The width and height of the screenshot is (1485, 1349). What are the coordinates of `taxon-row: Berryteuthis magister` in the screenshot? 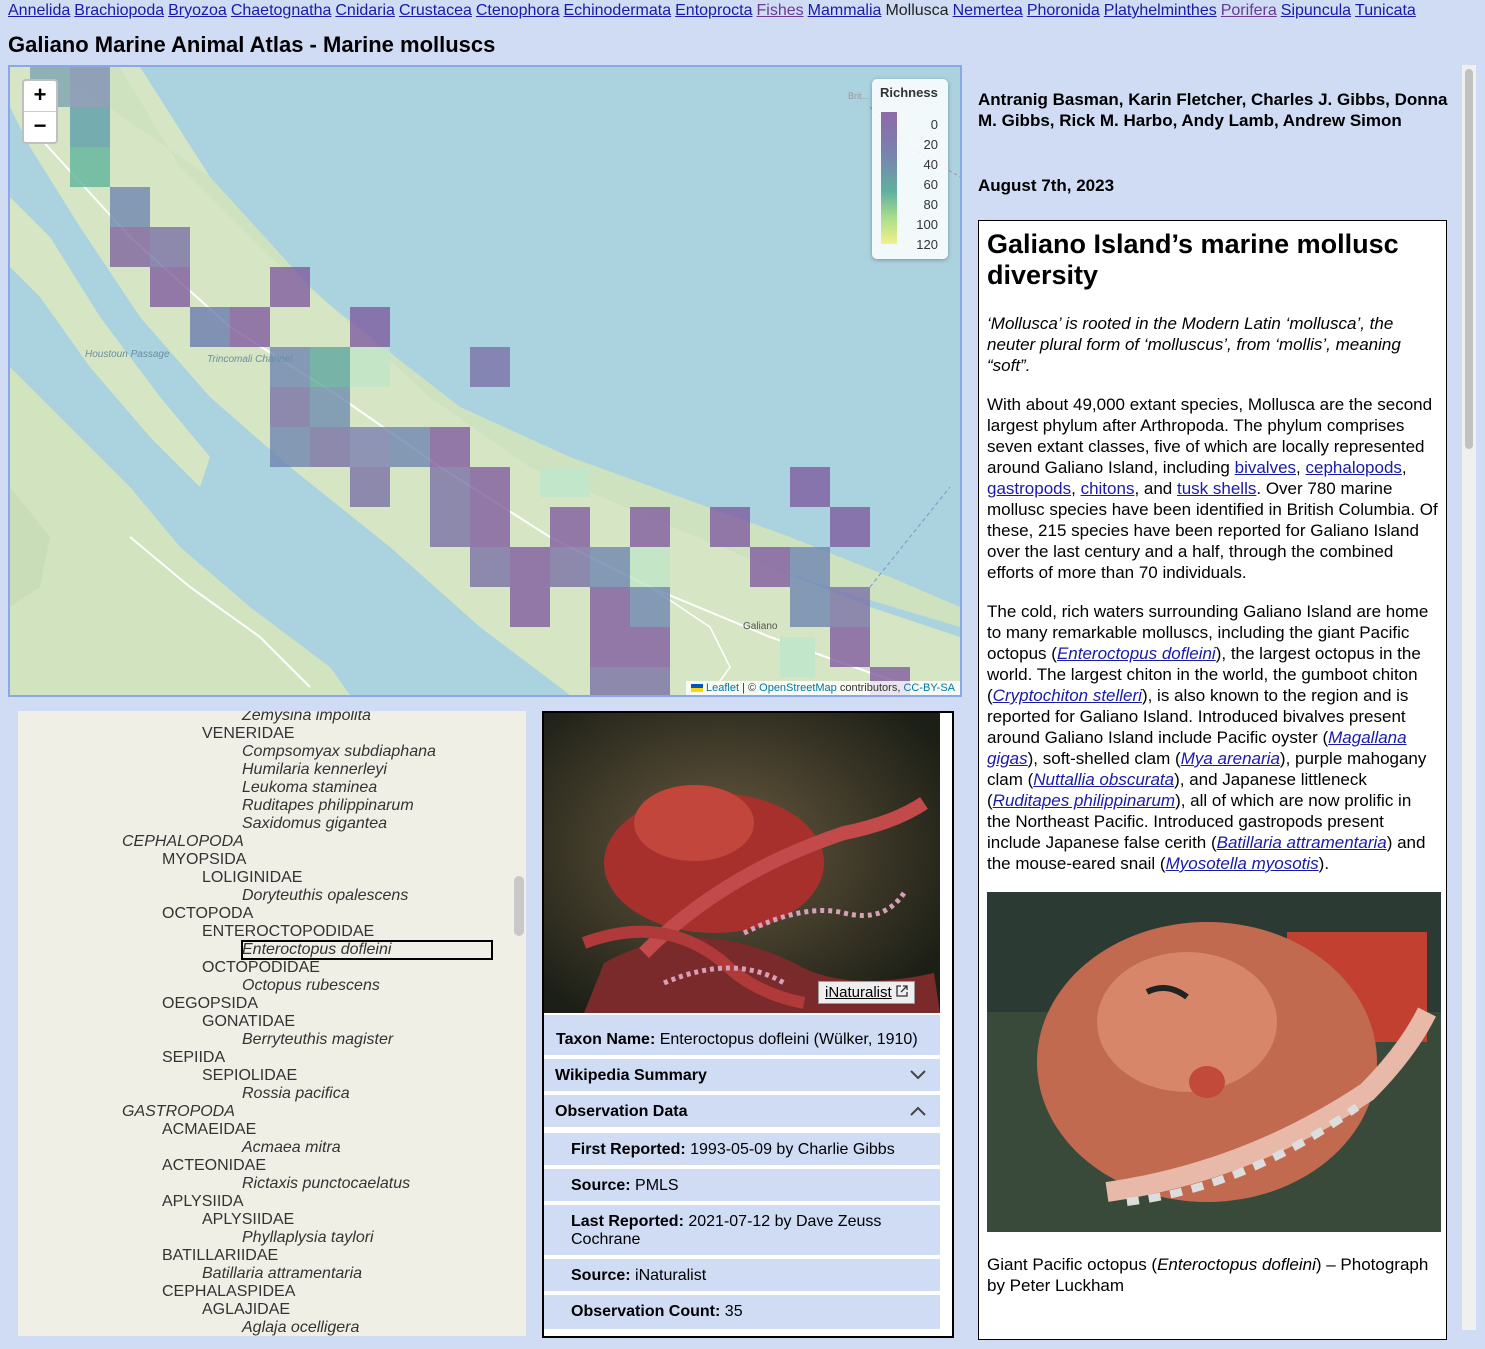 It's located at (317, 1040).